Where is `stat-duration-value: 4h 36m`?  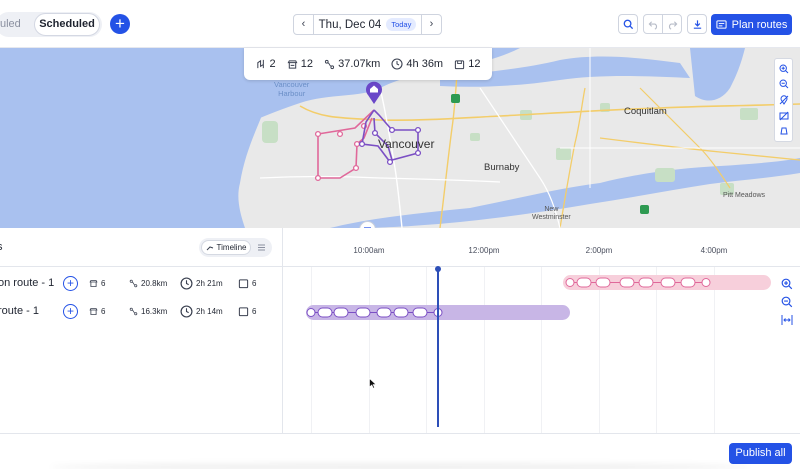
stat-duration-value: 4h 36m is located at coordinates (425, 64).